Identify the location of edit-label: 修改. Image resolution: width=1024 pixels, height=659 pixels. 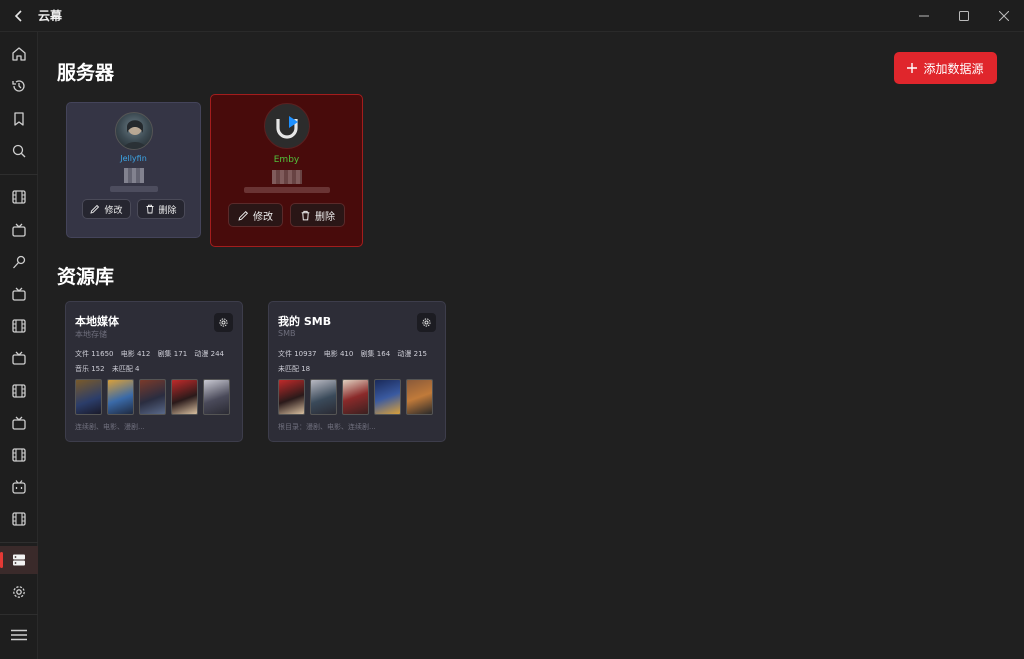
(113, 210).